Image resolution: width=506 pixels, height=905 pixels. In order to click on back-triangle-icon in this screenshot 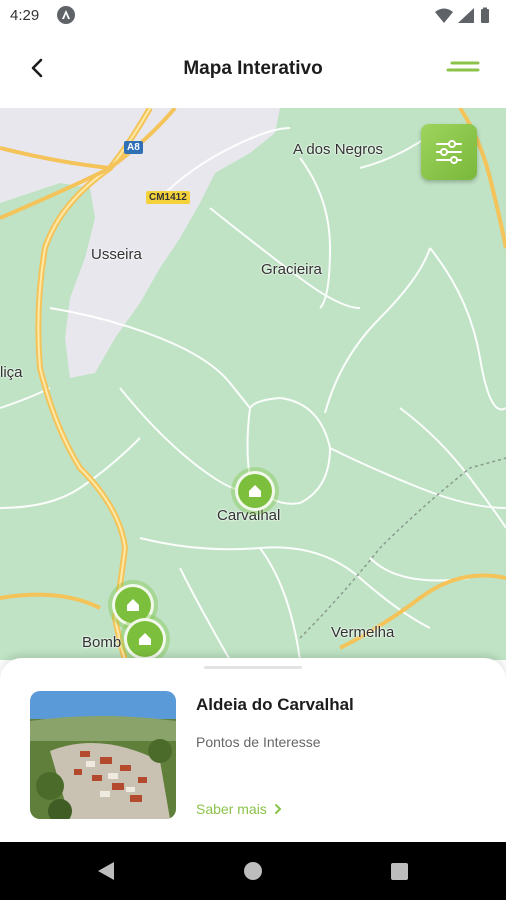, I will do `click(106, 871)`.